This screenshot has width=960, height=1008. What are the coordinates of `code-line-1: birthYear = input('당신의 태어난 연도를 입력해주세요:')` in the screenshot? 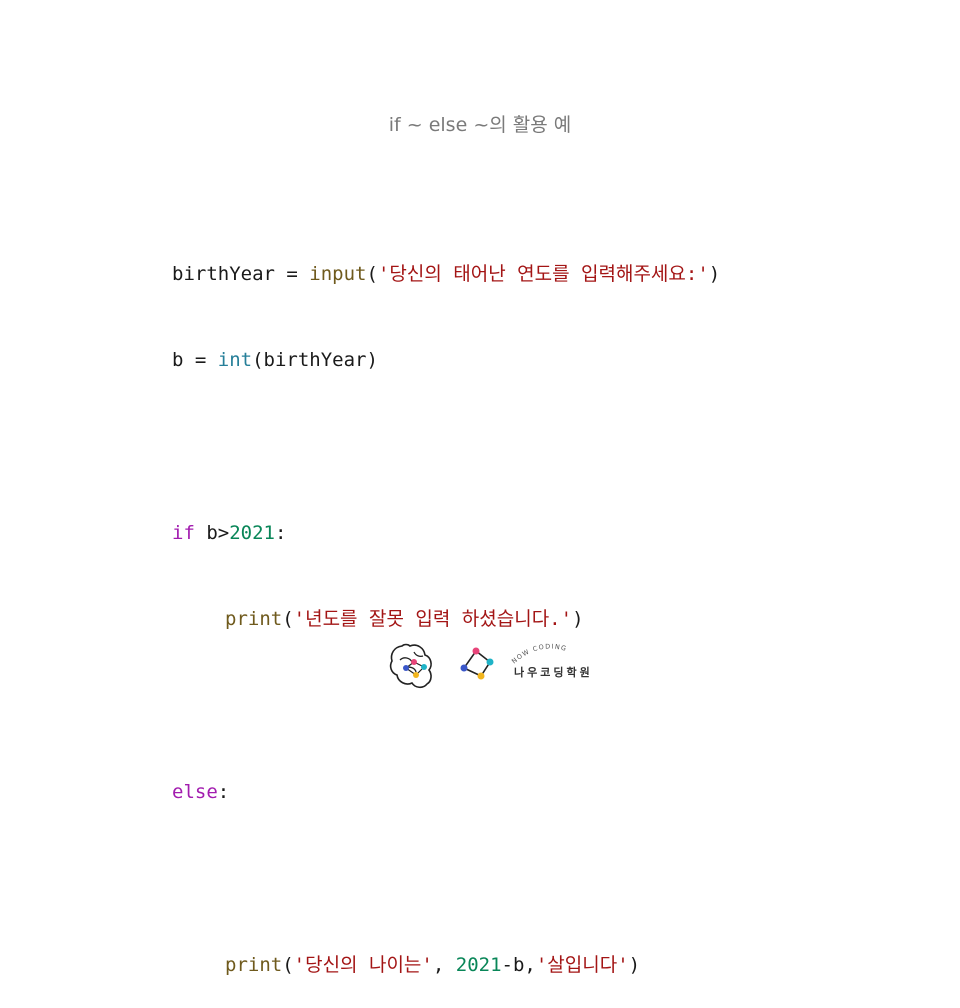 It's located at (446, 274).